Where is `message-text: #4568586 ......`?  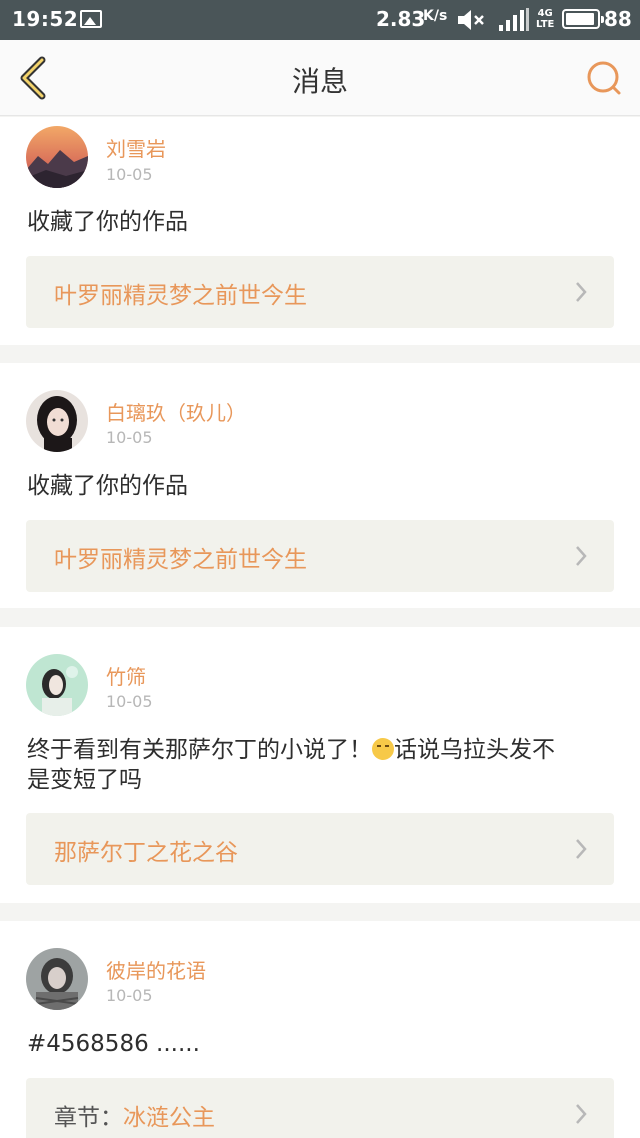 message-text: #4568586 ...... is located at coordinates (113, 1044).